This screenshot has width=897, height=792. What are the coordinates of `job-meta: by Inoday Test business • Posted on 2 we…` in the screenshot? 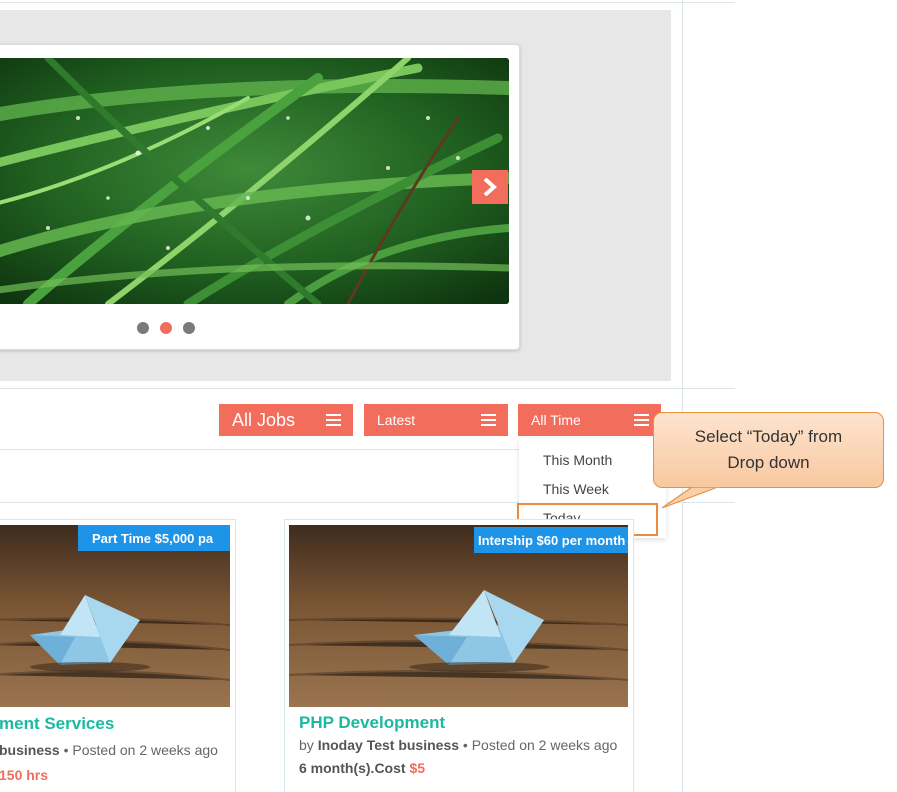 It's located at (458, 745).